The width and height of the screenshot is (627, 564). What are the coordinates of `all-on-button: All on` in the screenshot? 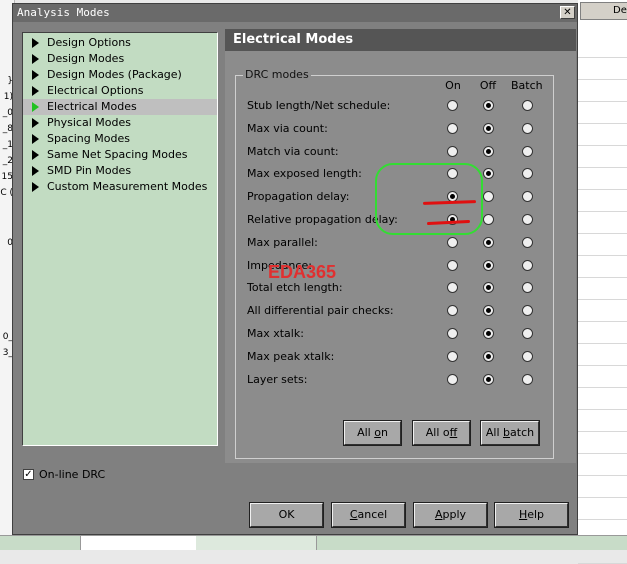 It's located at (372, 433).